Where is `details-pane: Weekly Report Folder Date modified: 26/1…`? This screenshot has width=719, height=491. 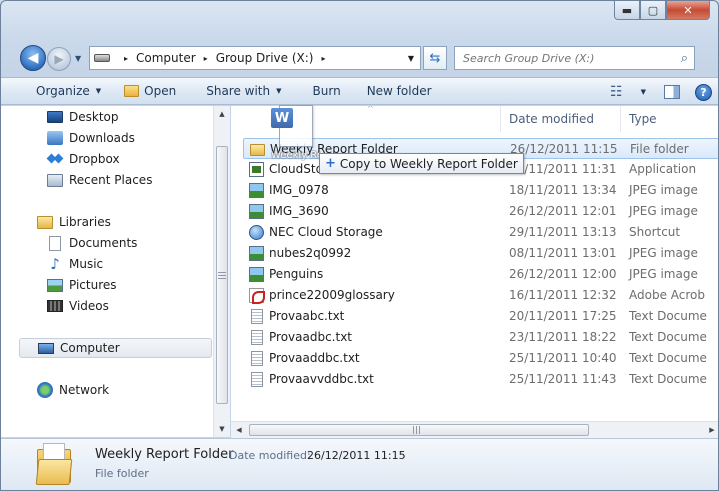 details-pane: Weekly Report Folder Date modified: 26/1… is located at coordinates (359, 464).